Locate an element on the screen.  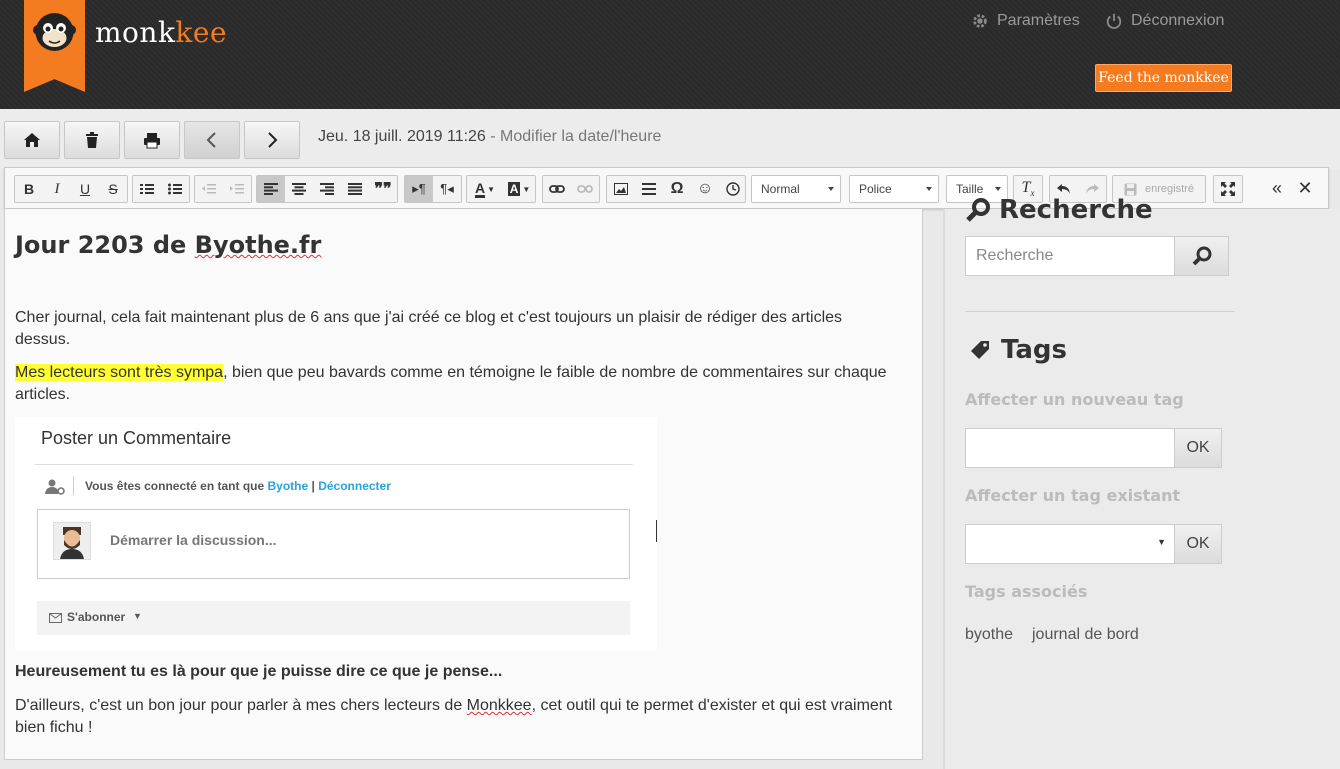
maximize-group is located at coordinates (1228, 189).